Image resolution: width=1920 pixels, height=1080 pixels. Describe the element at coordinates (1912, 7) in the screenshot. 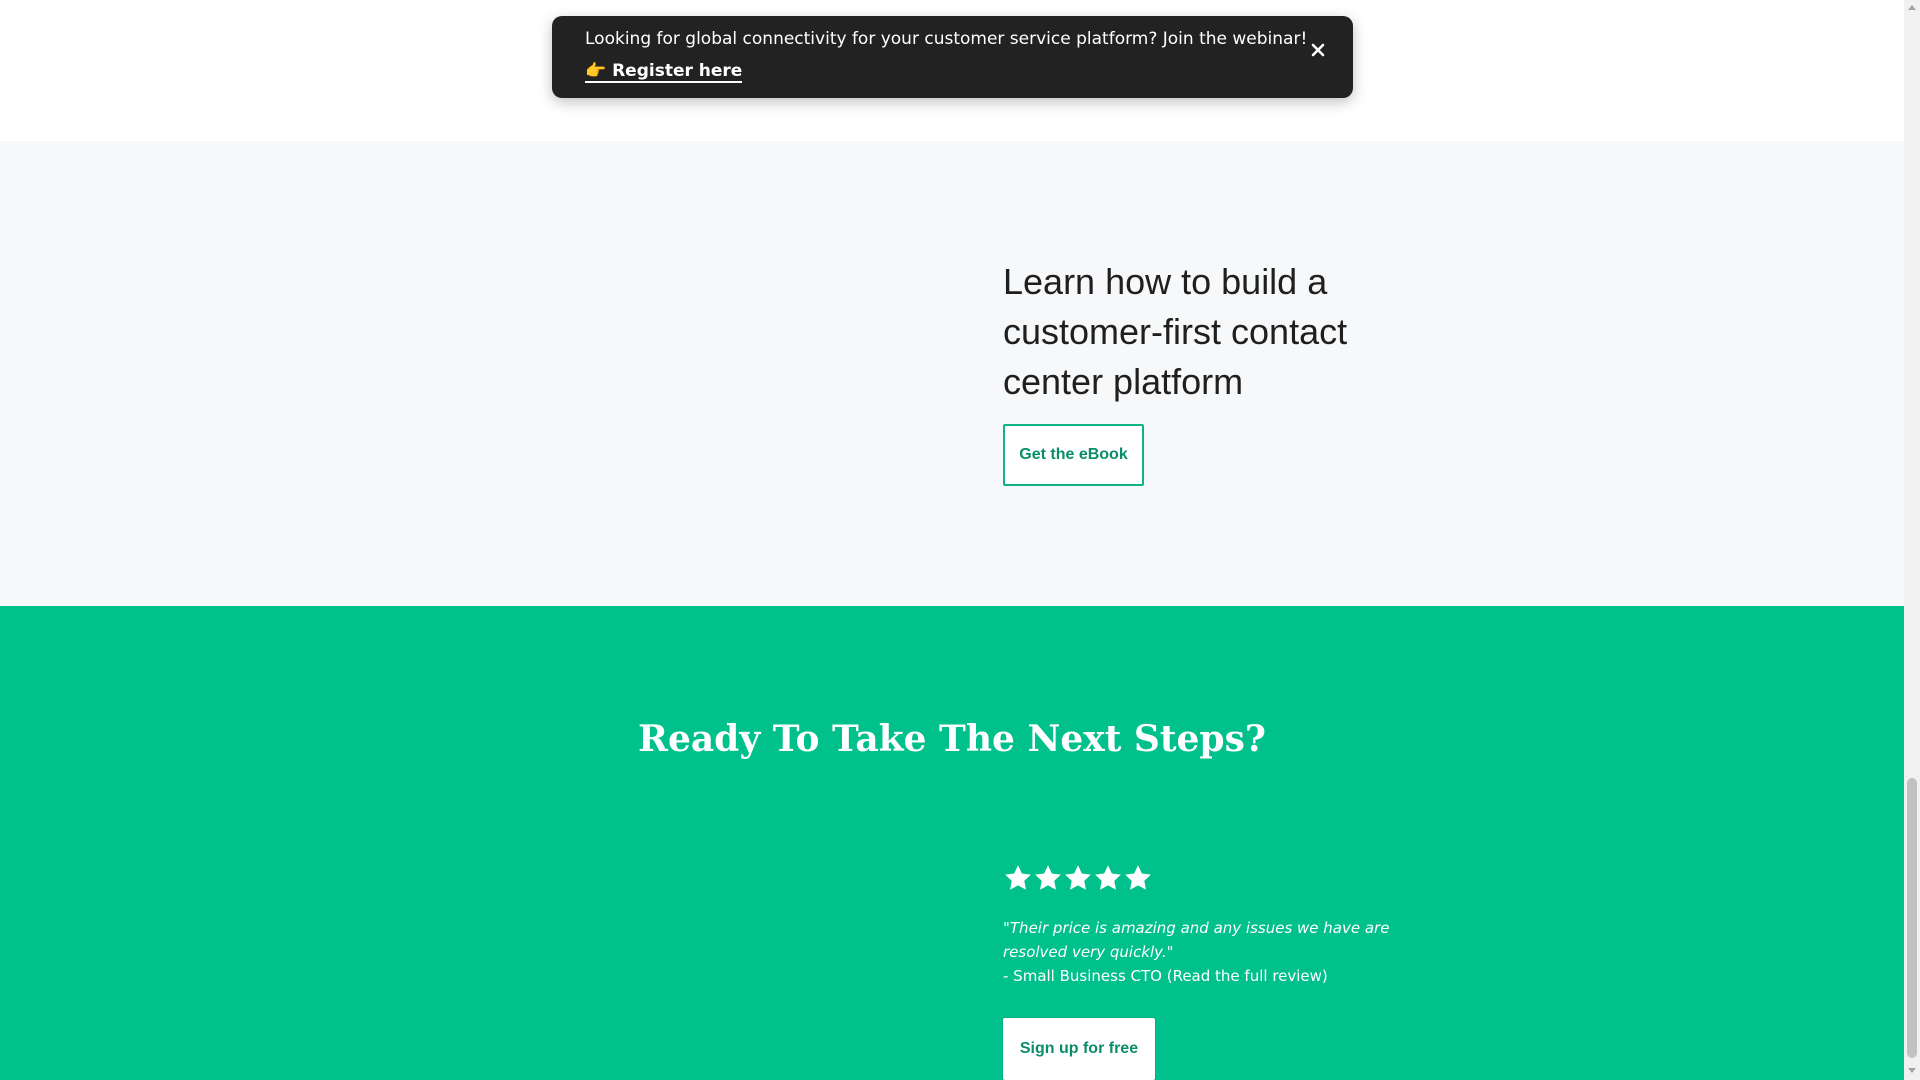

I see `scroll-up-arrow-icon` at that location.